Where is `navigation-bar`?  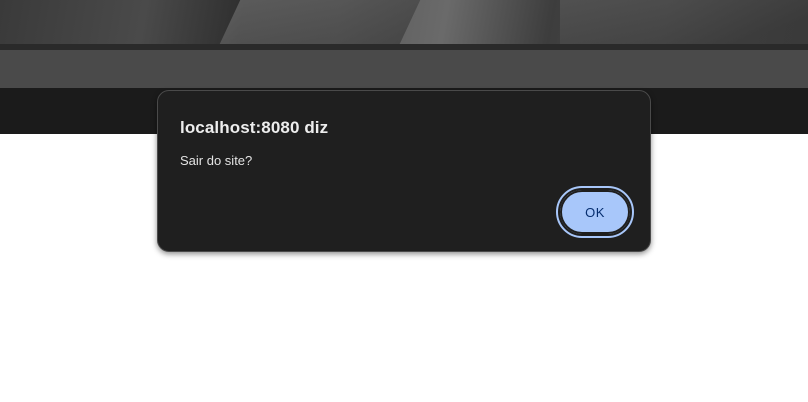 navigation-bar is located at coordinates (404, 69).